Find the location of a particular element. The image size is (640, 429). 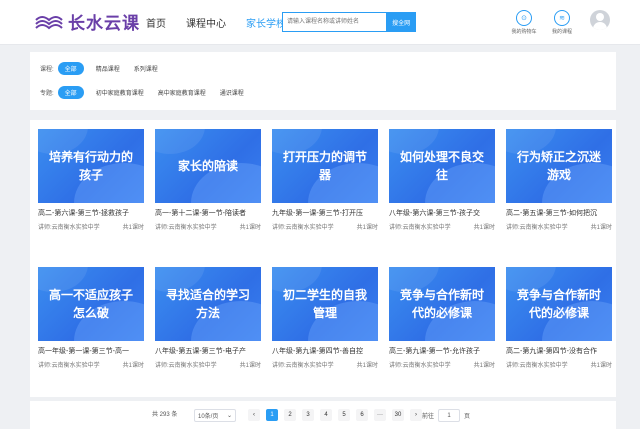

course-filter-label: 课程: is located at coordinates (47, 70).